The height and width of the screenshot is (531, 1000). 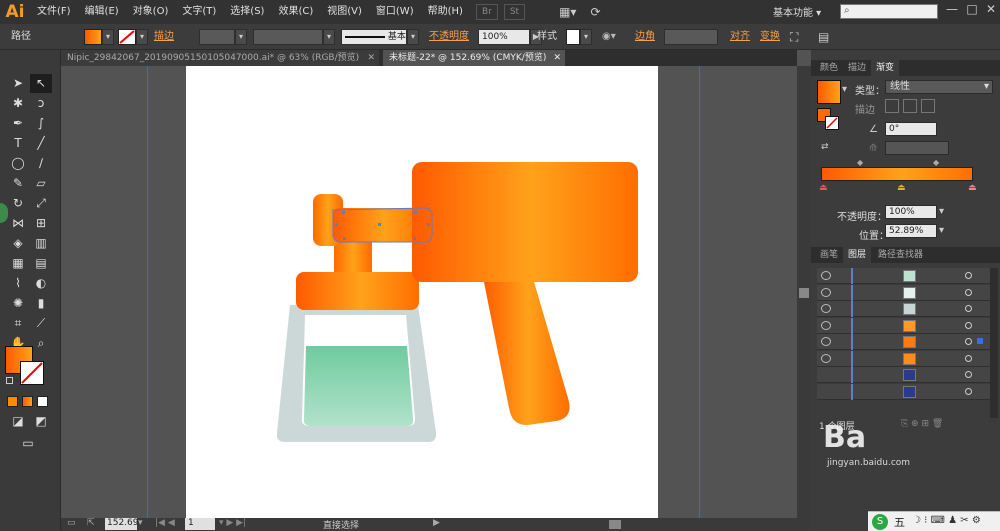 I want to click on corner-label: 边角, so click(x=645, y=37).